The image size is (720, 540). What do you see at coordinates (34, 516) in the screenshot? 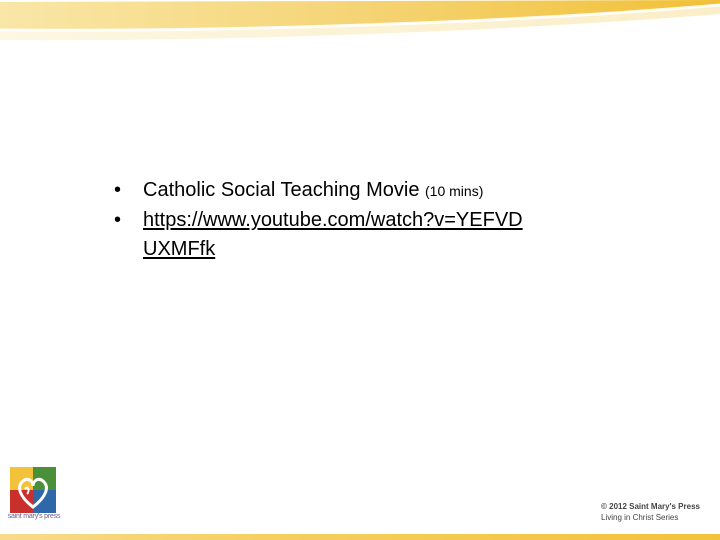
I see `publisher-logo-text: saint mary's press` at bounding box center [34, 516].